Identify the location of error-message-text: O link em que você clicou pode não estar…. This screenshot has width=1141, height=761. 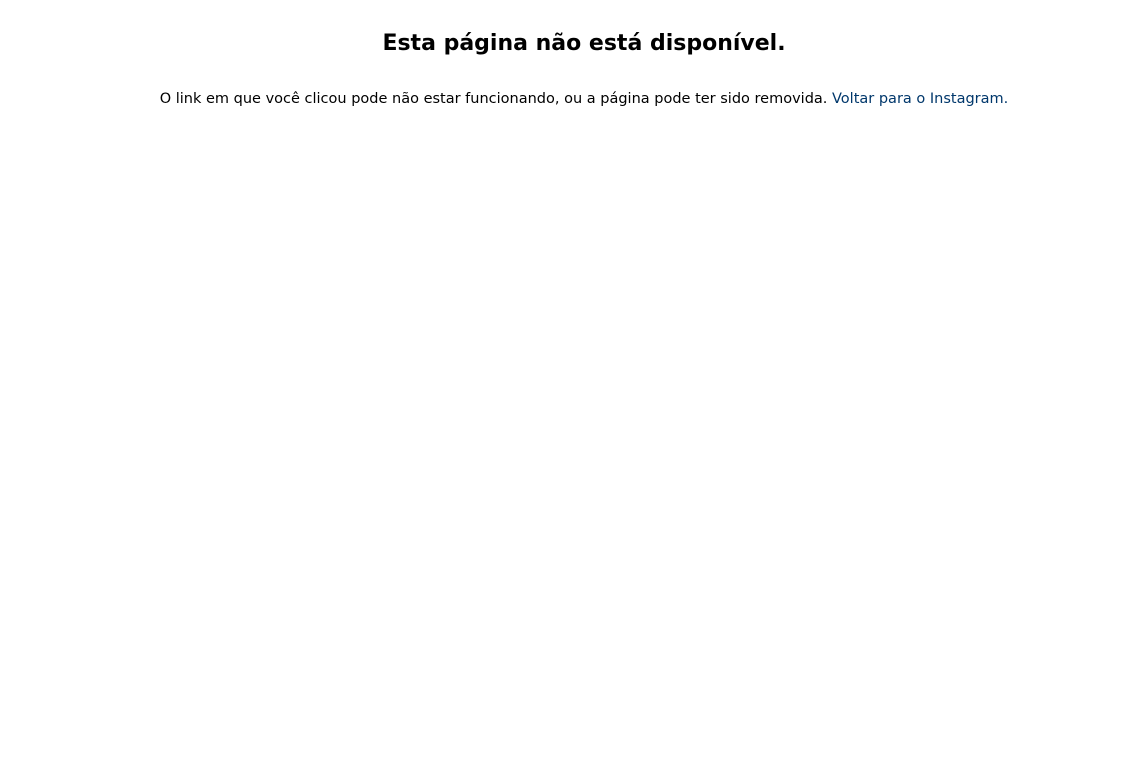
(493, 99).